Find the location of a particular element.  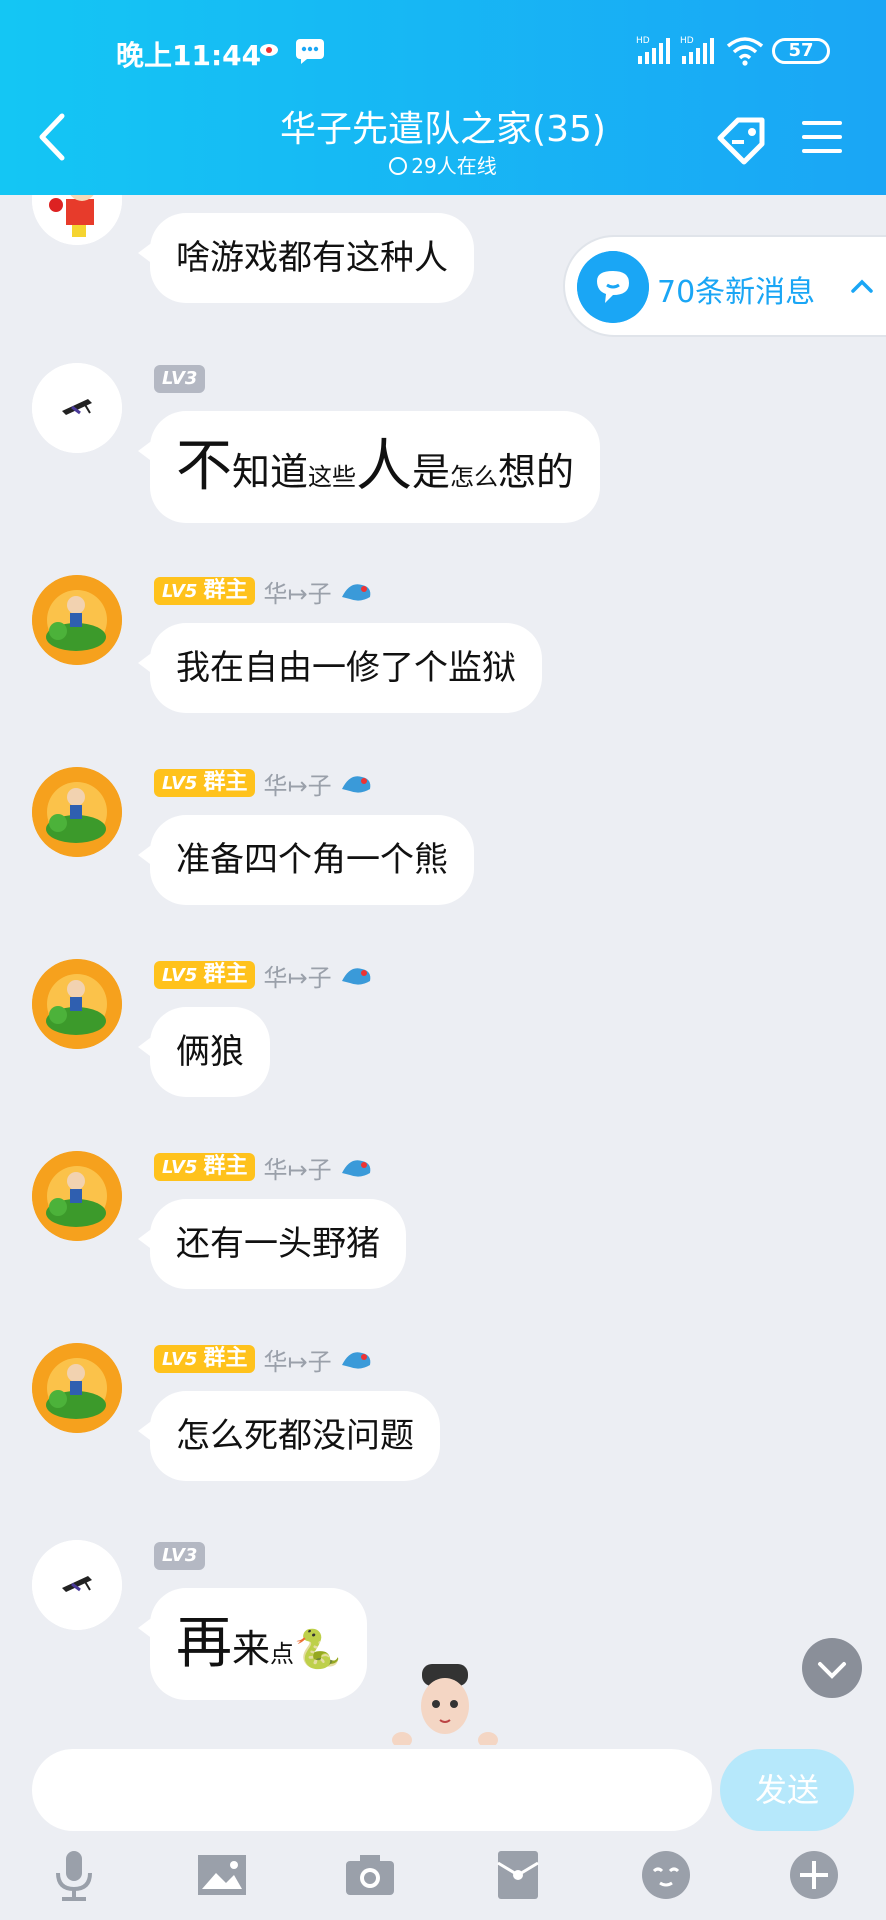

new-messages-label: 70条新消息 is located at coordinates (736, 292).